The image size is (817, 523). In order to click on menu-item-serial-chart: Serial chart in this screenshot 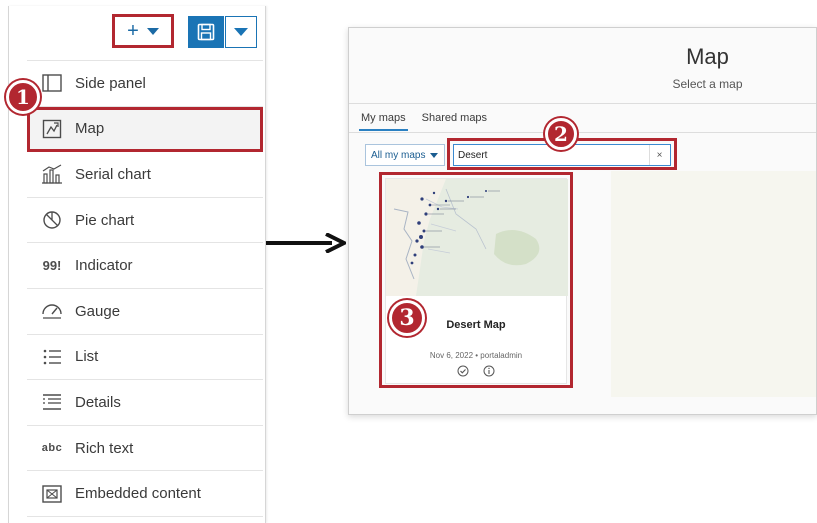, I will do `click(145, 175)`.